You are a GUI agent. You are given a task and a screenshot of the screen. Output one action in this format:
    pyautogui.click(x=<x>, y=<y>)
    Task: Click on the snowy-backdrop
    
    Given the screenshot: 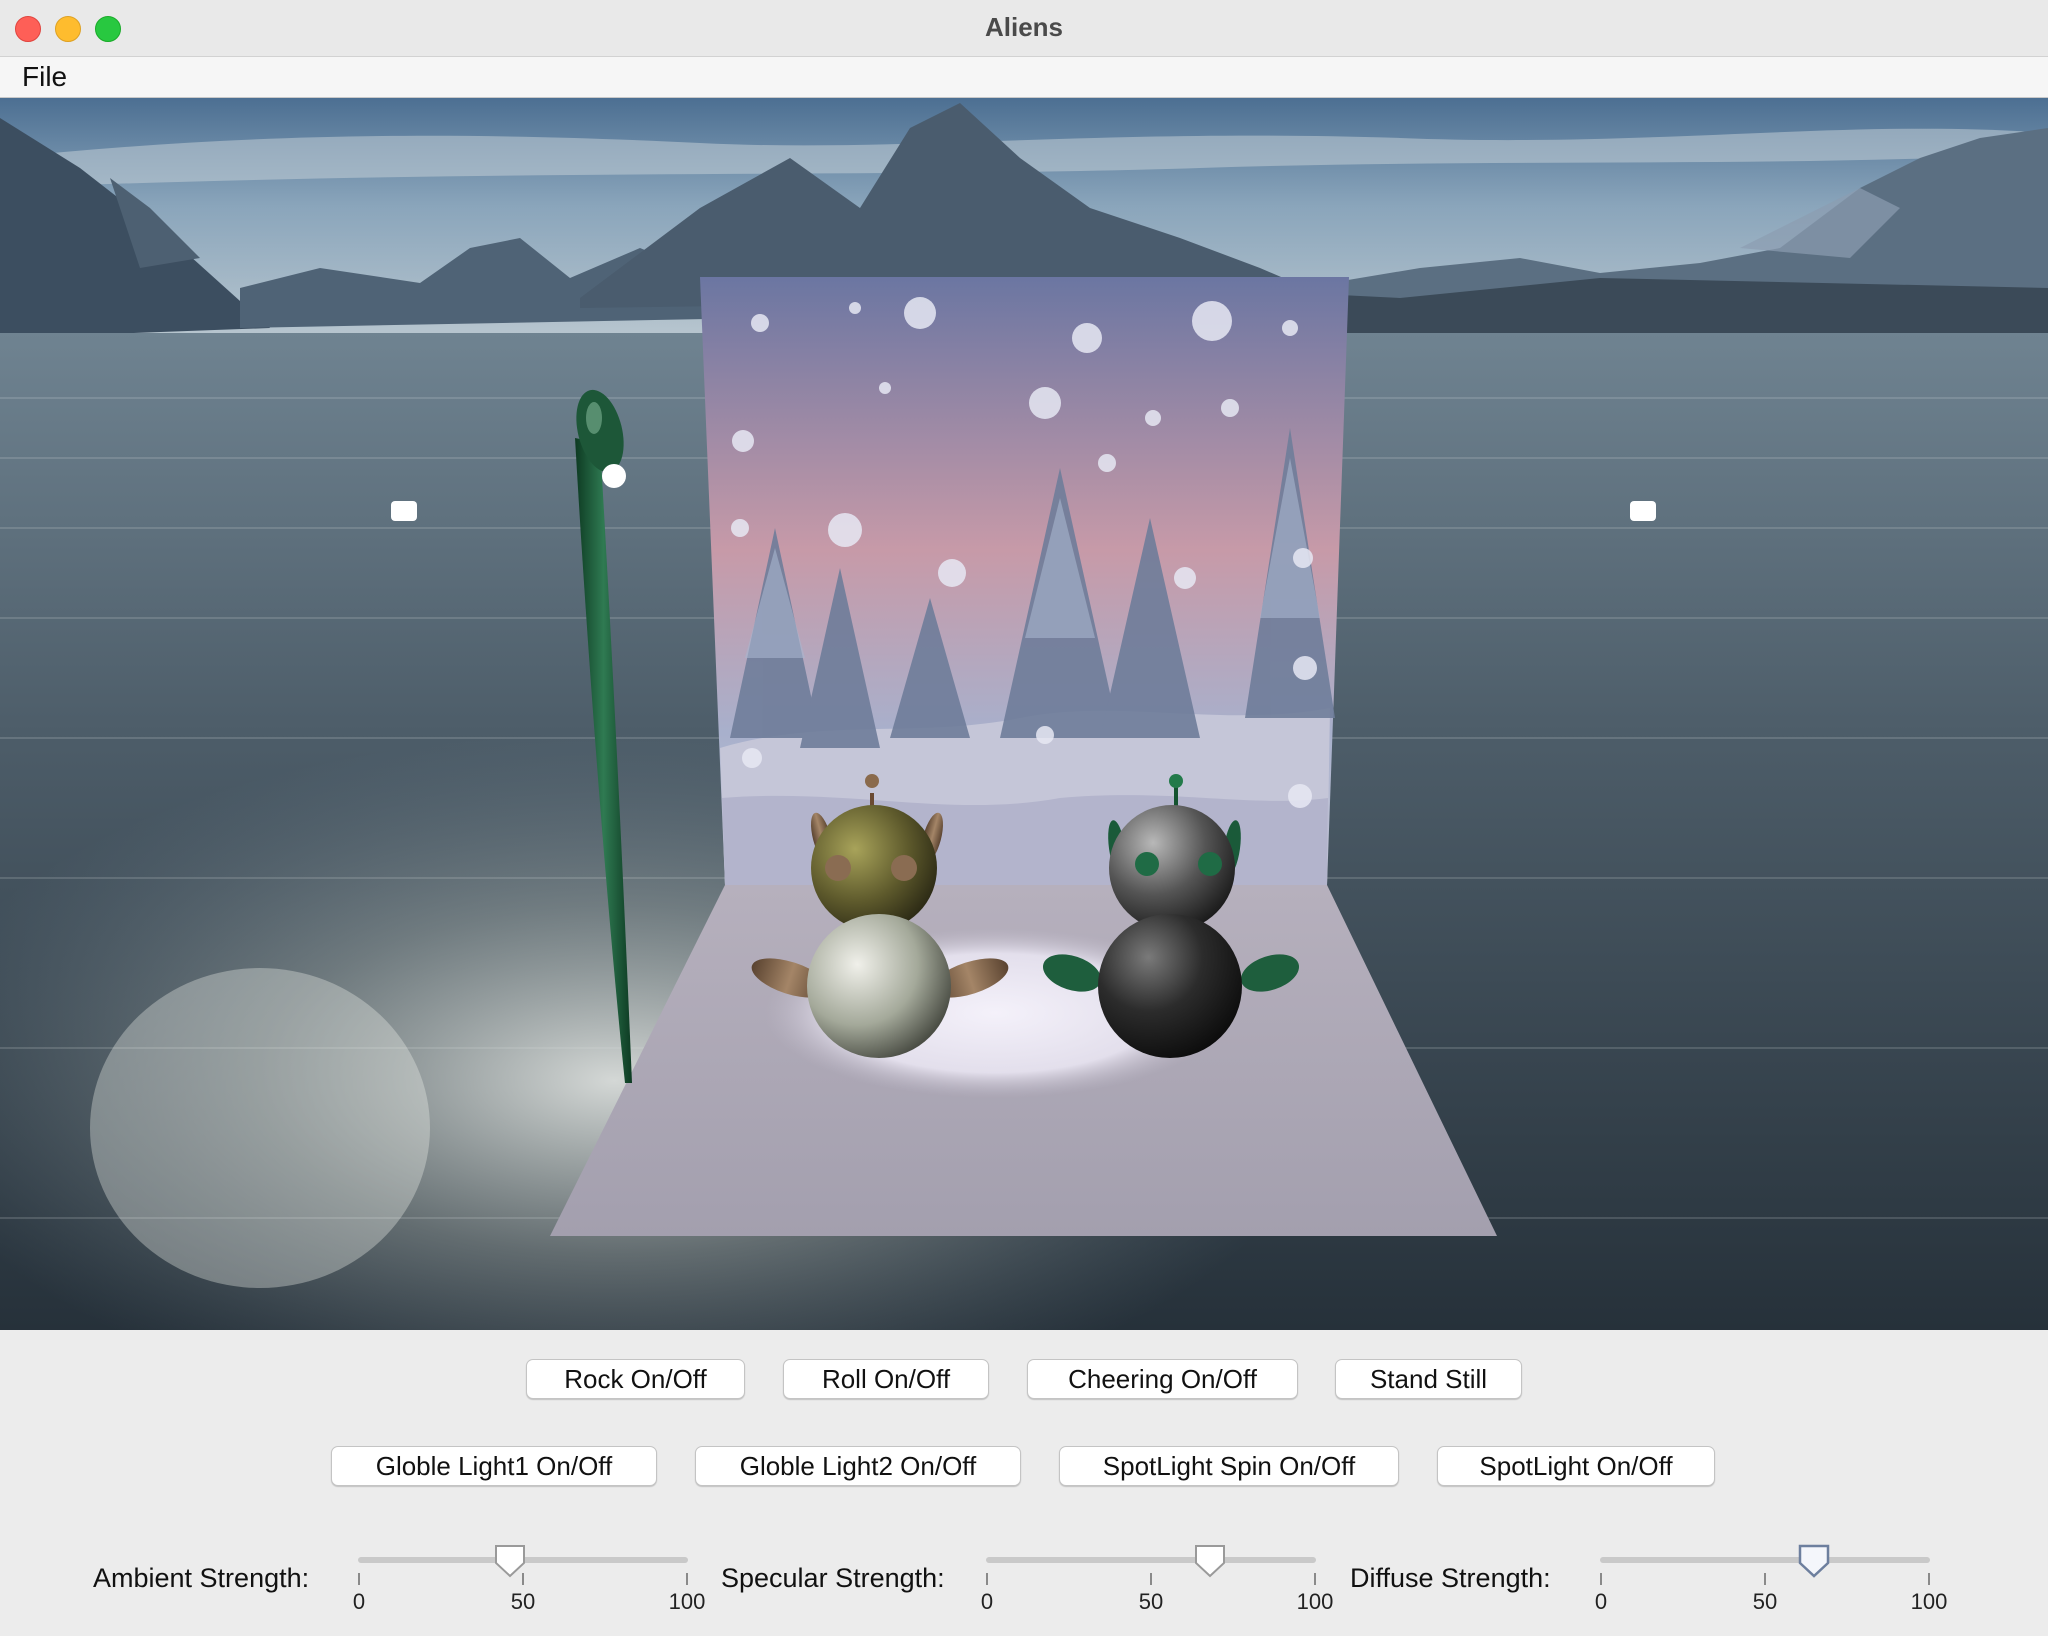 What is the action you would take?
    pyautogui.click(x=1024, y=581)
    